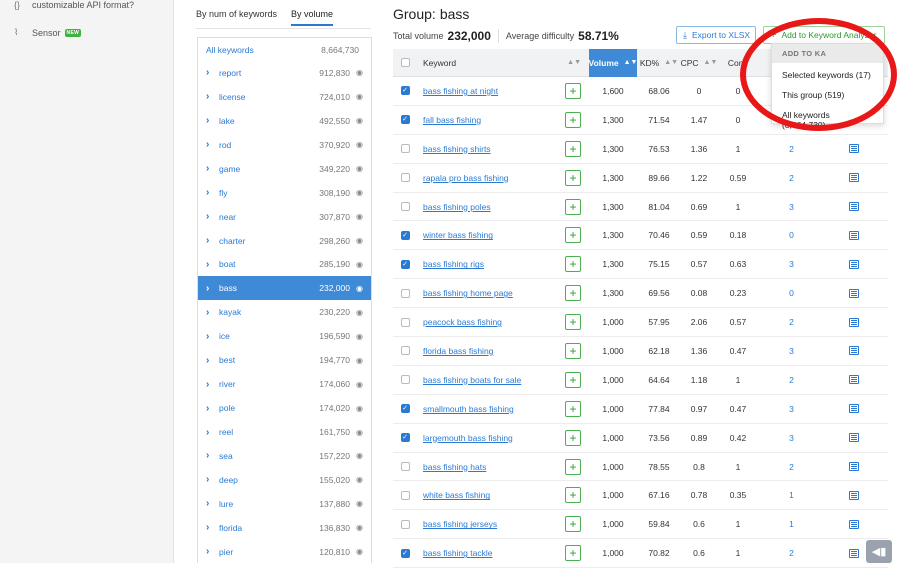 The height and width of the screenshot is (568, 900). I want to click on column-cpc: CPC ▲▼, so click(699, 63).